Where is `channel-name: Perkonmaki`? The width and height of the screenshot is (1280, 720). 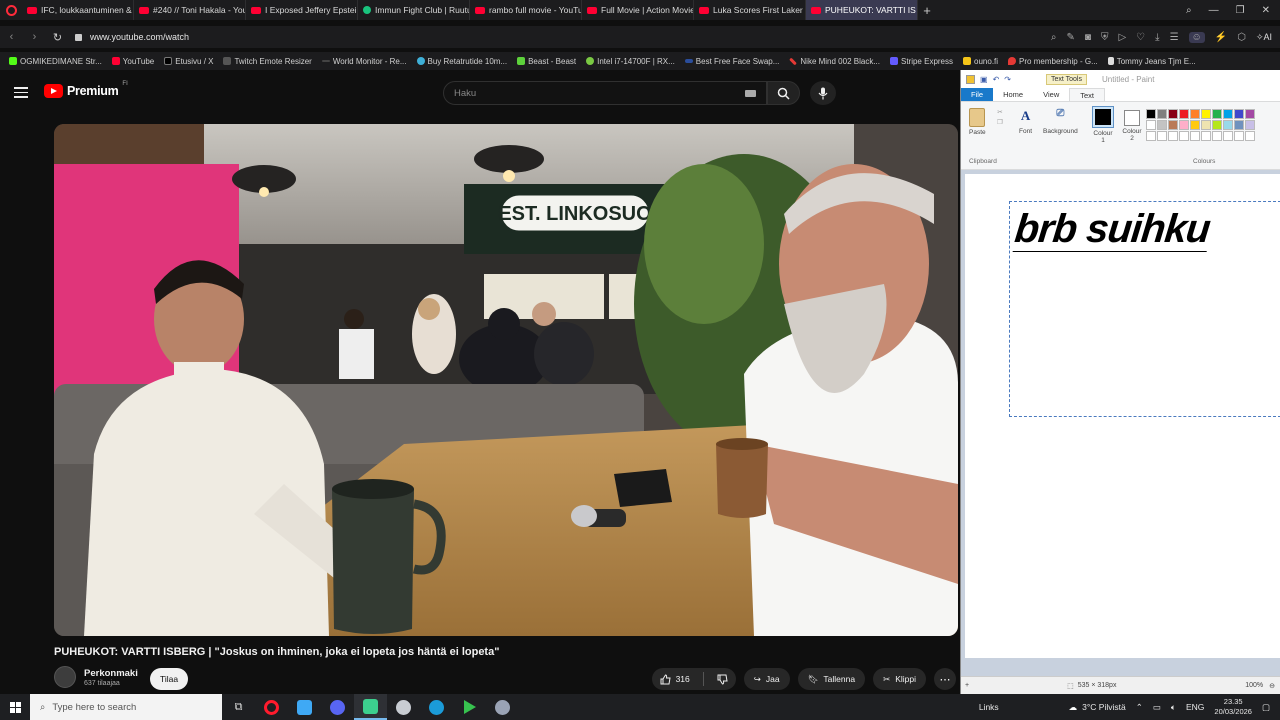 channel-name: Perkonmaki is located at coordinates (111, 673).